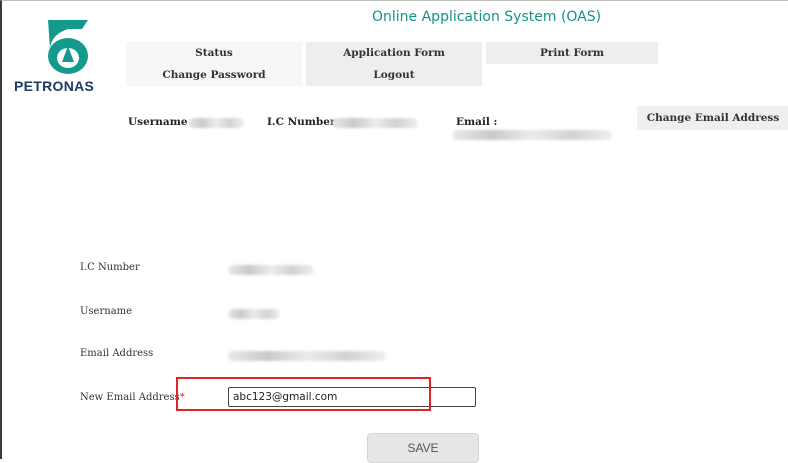 The height and width of the screenshot is (463, 788). Describe the element at coordinates (477, 122) in the screenshot. I see `email-info-label: Email :` at that location.